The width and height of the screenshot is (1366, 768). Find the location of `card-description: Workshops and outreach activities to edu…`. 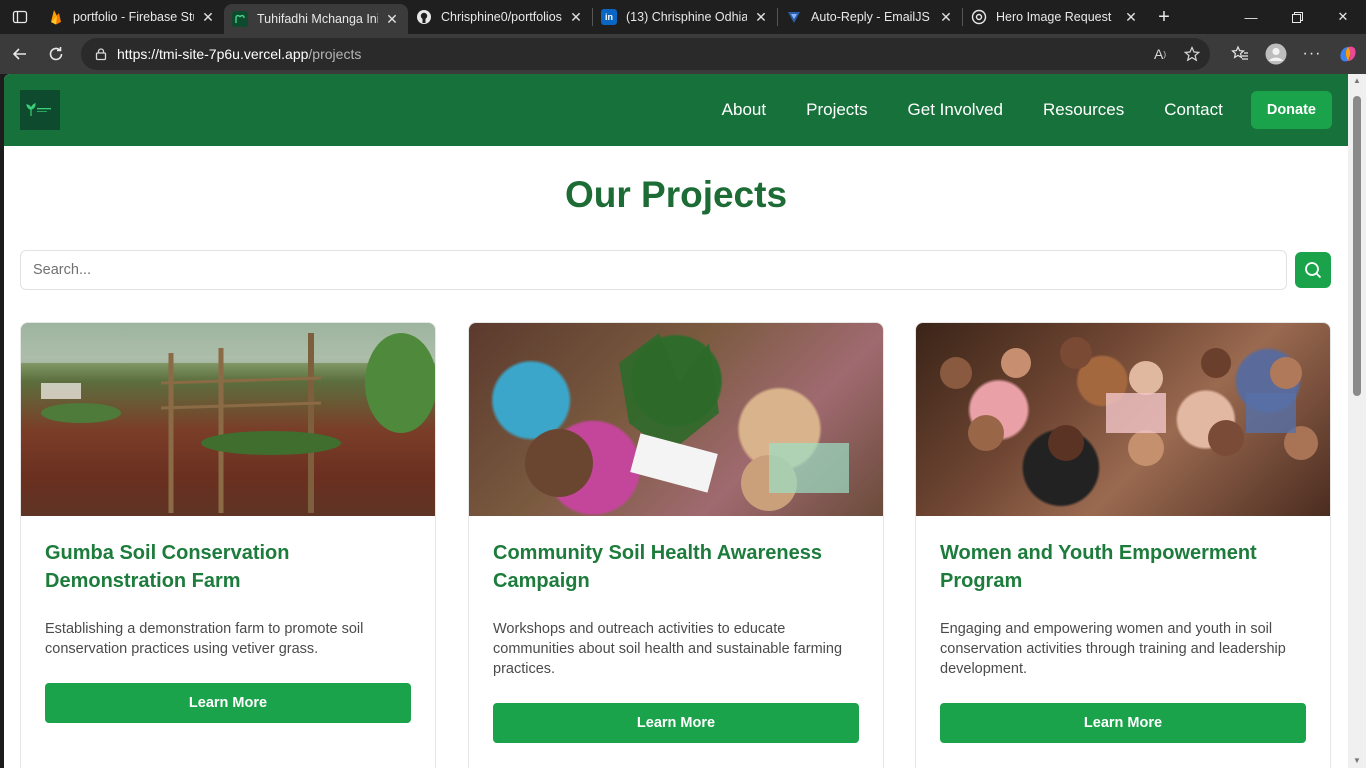

card-description: Workshops and outreach activities to edu… is located at coordinates (668, 649).